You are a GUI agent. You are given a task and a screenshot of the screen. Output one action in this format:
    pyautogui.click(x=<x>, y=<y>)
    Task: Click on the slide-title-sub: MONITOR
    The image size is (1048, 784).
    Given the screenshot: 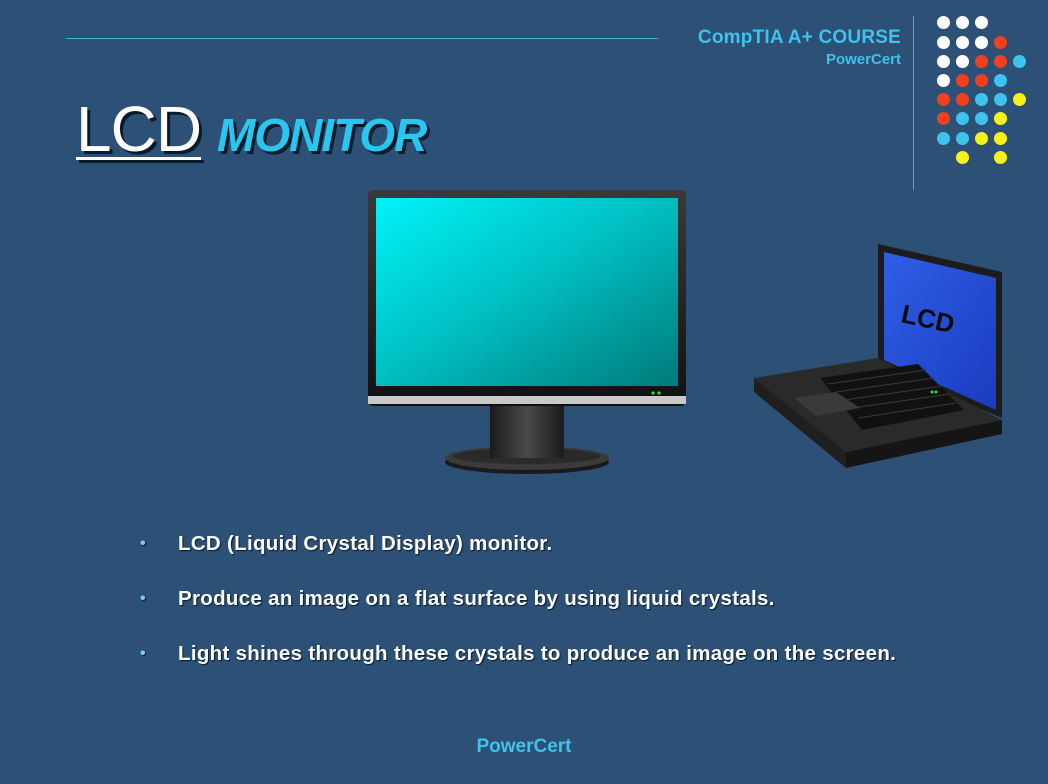 What is the action you would take?
    pyautogui.click(x=322, y=135)
    